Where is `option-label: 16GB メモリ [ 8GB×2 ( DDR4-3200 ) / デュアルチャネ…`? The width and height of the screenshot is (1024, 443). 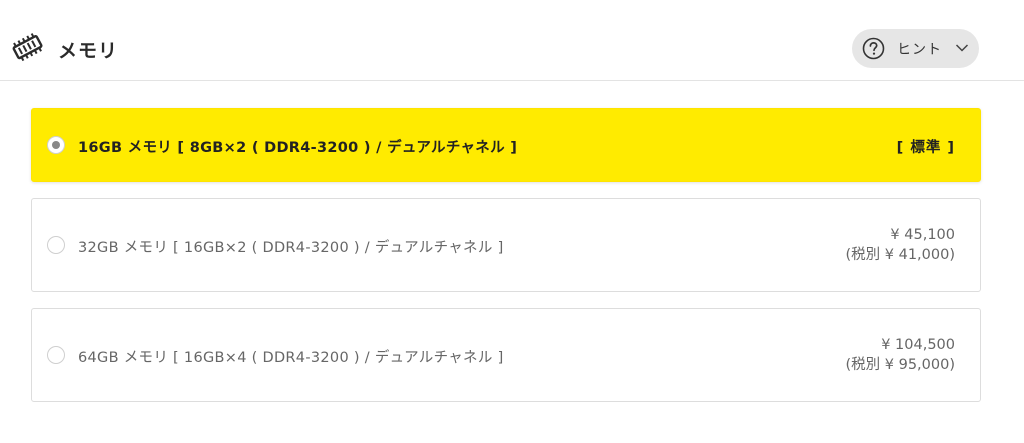
option-label: 16GB メモリ [ 8GB×2 ( DDR4-3200 ) / デュアルチャネ… is located at coordinates (298, 148).